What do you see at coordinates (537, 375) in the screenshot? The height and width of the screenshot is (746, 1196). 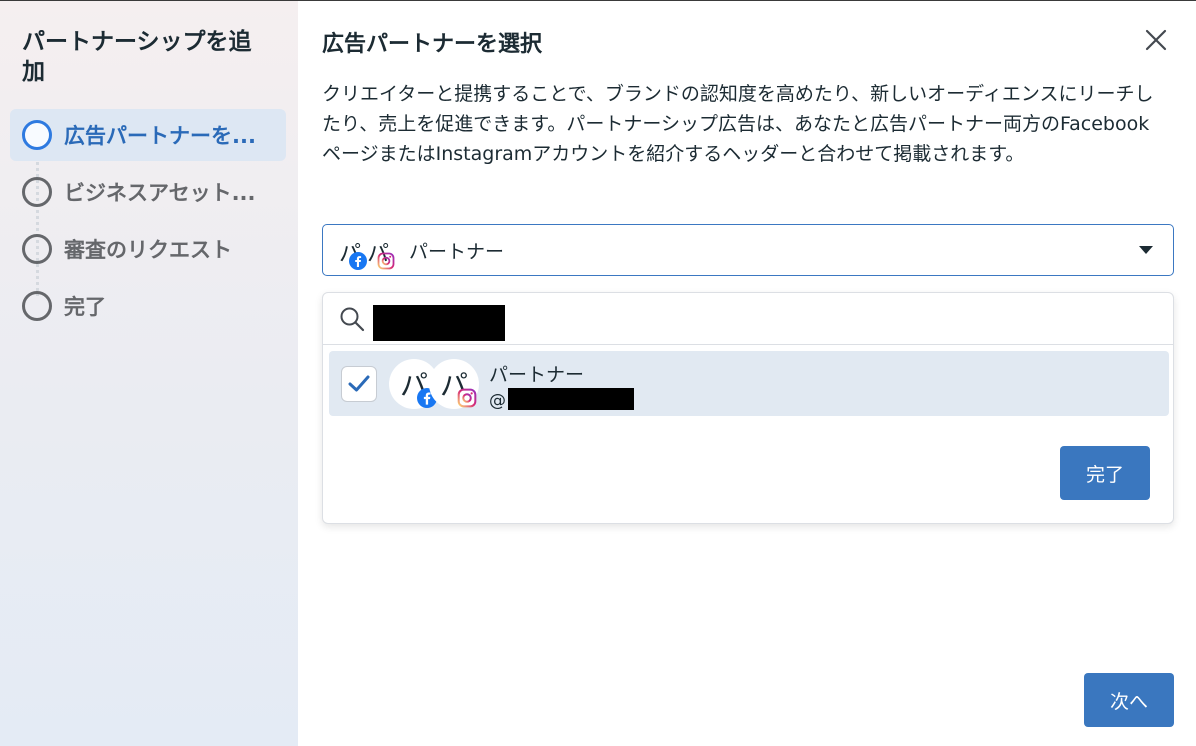 I see `partner-name: パートナー` at bounding box center [537, 375].